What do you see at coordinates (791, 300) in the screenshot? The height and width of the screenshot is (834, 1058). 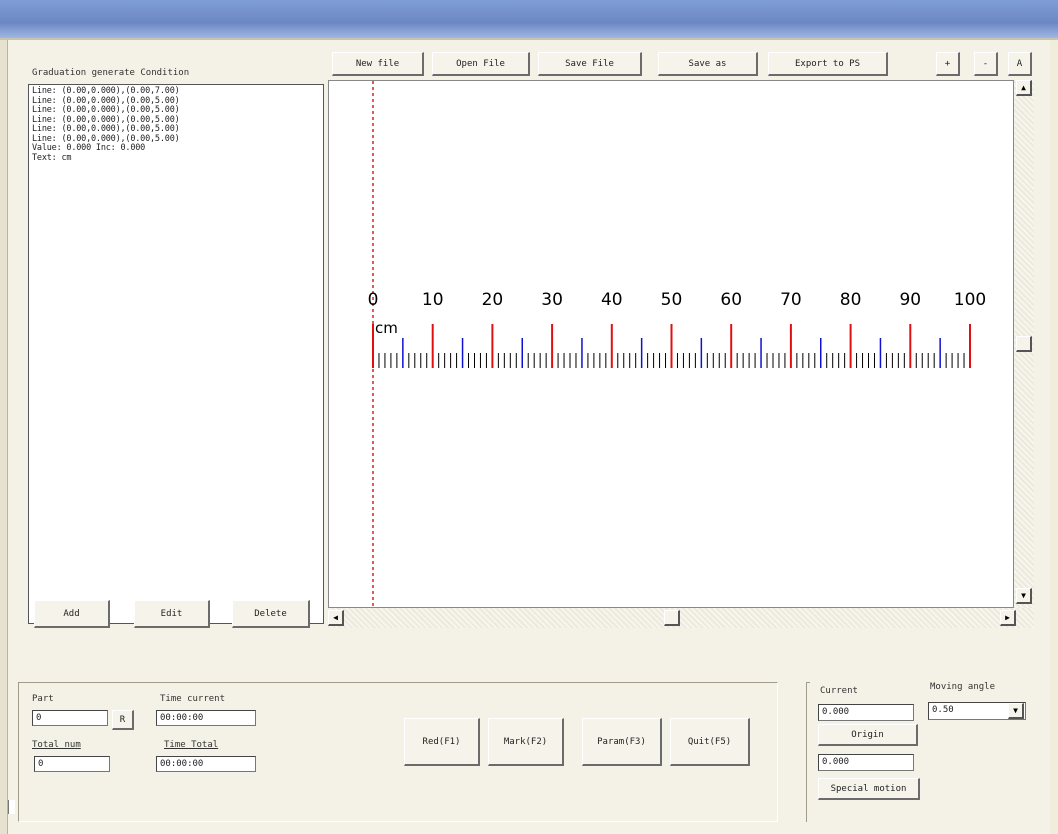 I see `ruler-number-label: 70` at bounding box center [791, 300].